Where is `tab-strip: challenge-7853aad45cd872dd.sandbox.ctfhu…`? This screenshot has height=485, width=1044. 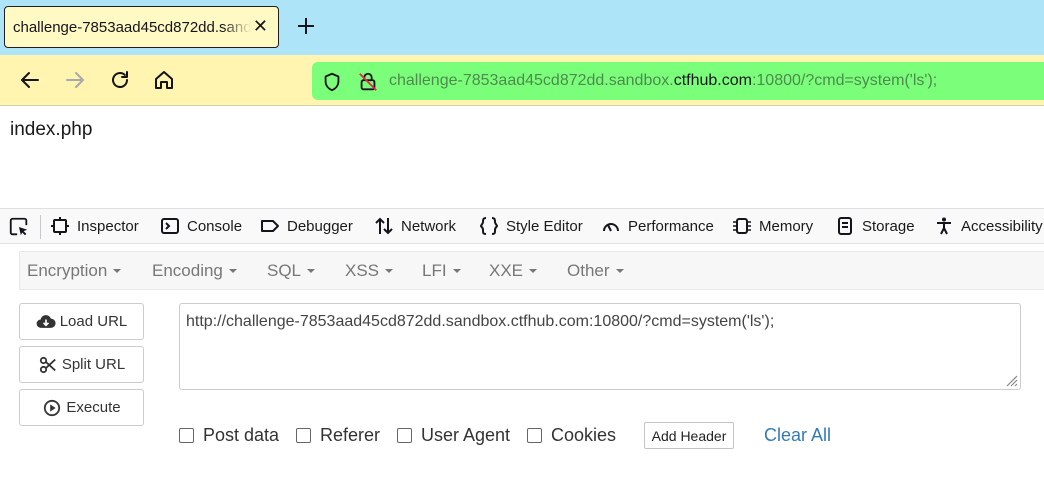
tab-strip: challenge-7853aad45cd872dd.sandbox.ctfhu… is located at coordinates (522, 27).